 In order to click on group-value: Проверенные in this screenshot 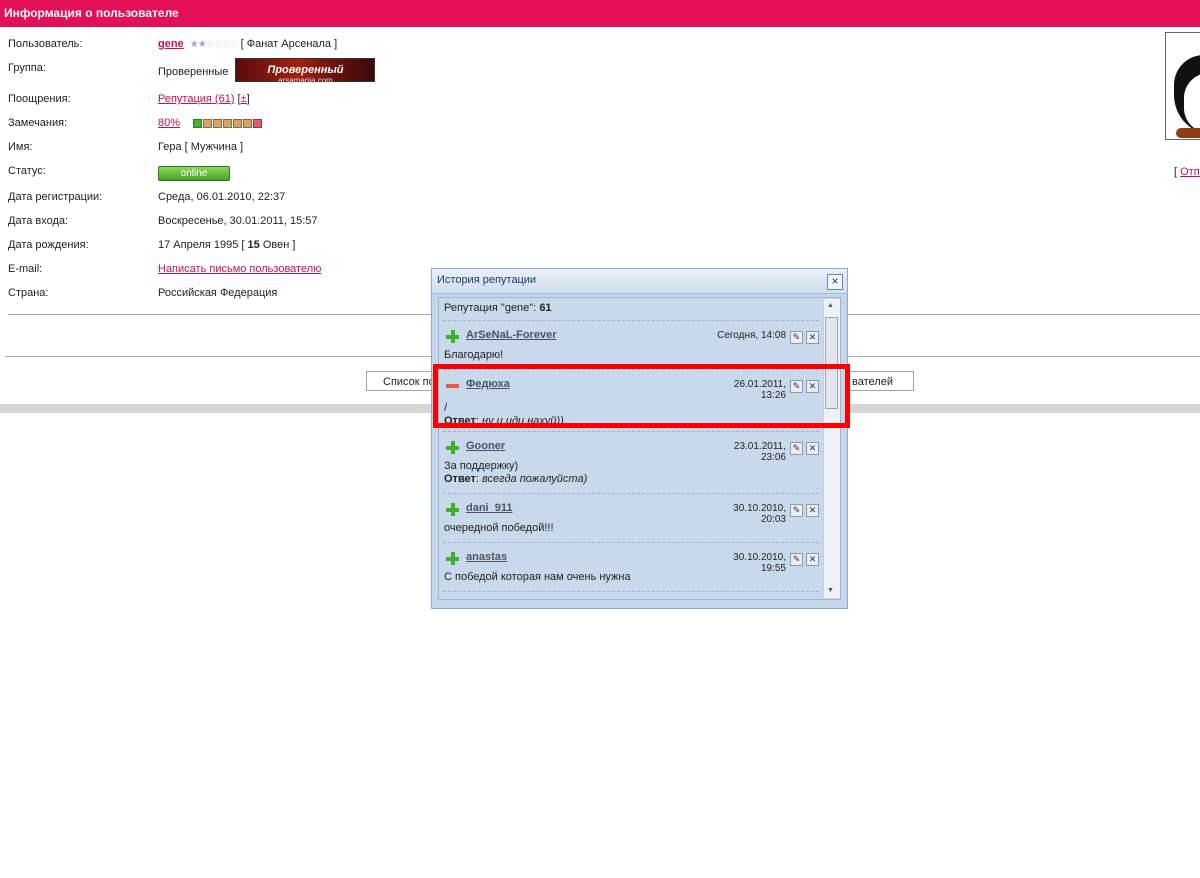, I will do `click(193, 71)`.